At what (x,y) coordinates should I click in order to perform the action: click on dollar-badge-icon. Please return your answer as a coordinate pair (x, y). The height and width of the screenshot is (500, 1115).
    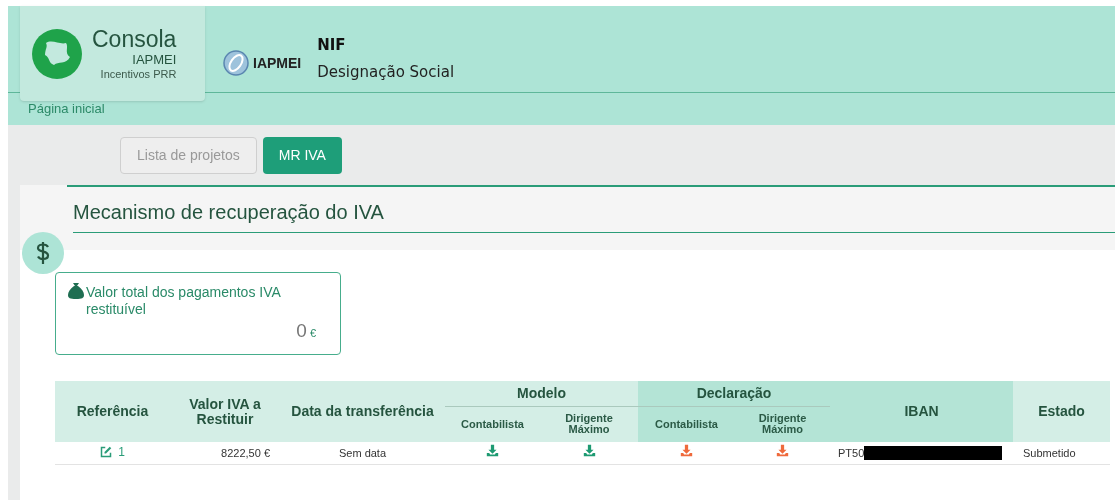
    Looking at the image, I should click on (43, 253).